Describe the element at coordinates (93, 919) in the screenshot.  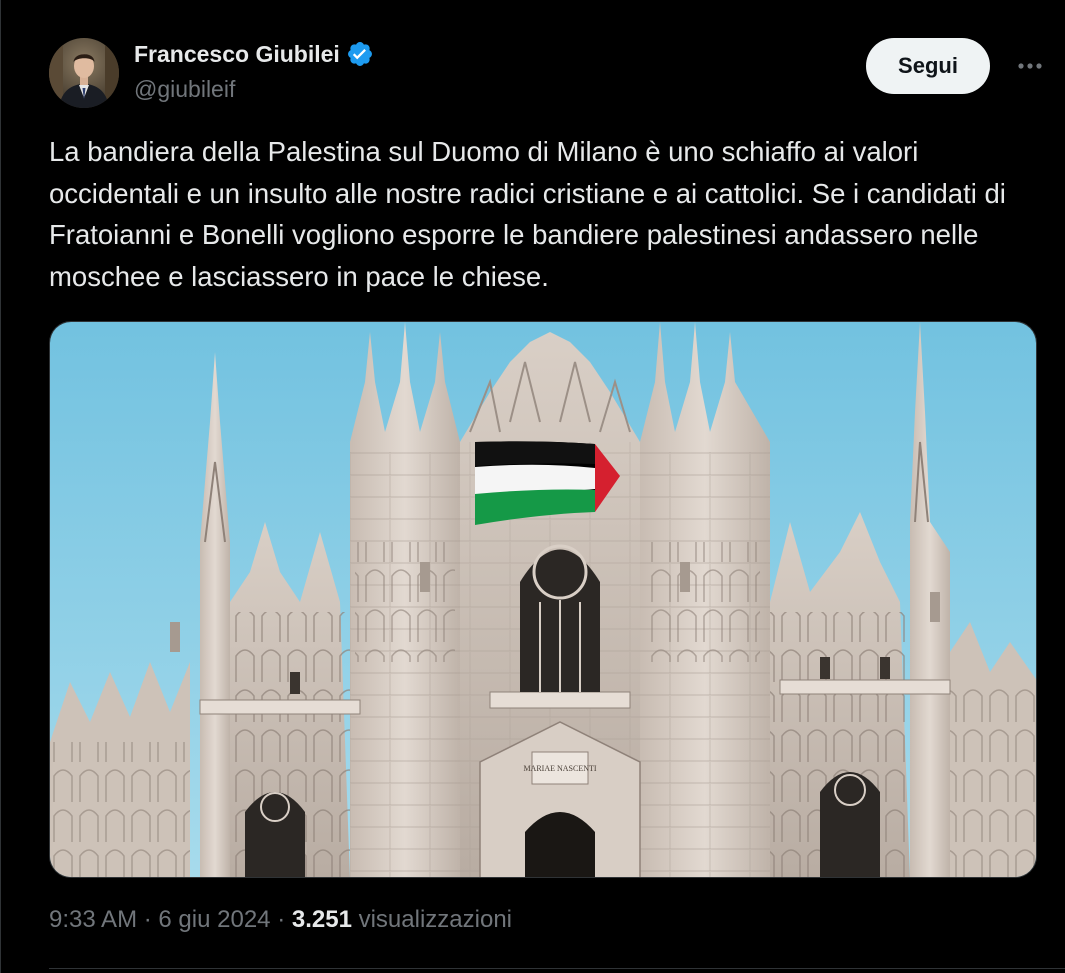
I see `tweet-time: 9:33 AM` at that location.